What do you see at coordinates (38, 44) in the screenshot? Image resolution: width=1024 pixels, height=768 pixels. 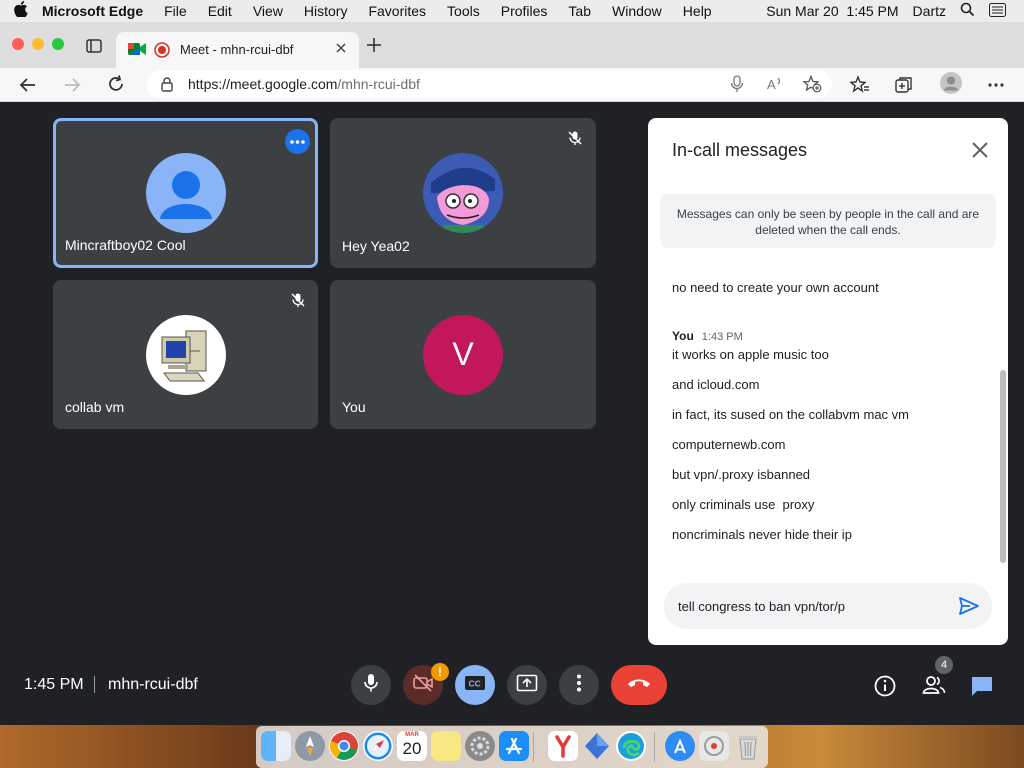 I see `minimize-window-button` at bounding box center [38, 44].